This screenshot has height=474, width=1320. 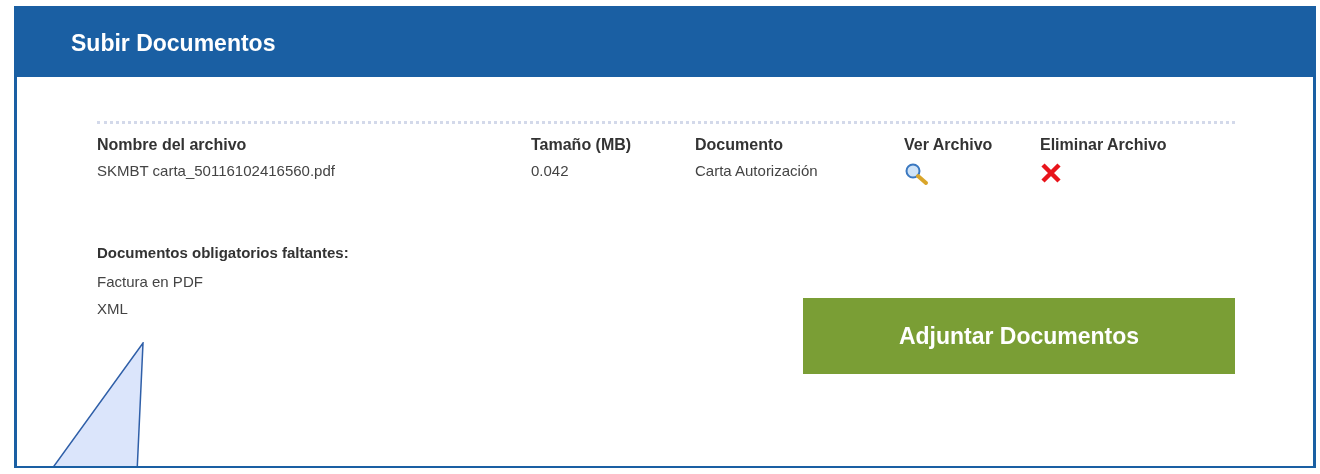 I want to click on column-header: Ver Archivo, so click(x=949, y=145).